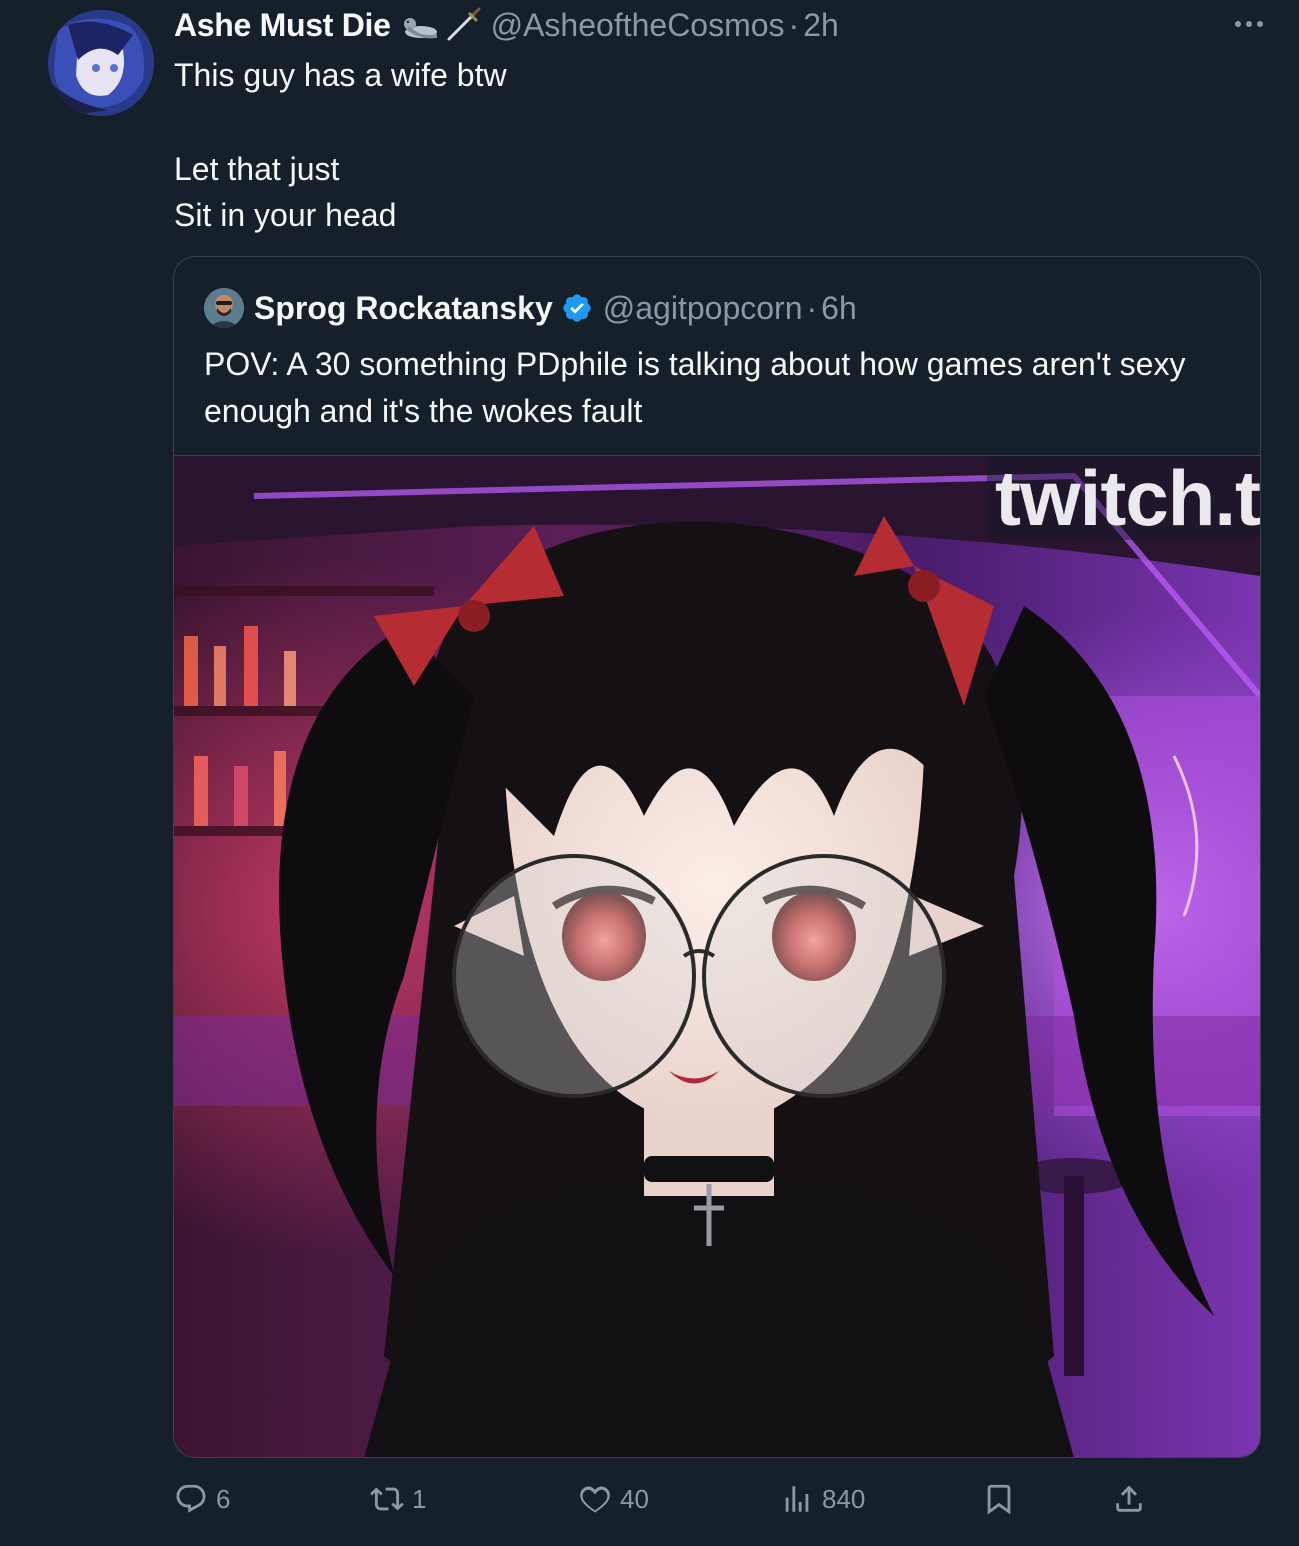 The width and height of the screenshot is (1299, 1546). Describe the element at coordinates (191, 1498) in the screenshot. I see `reply-icon` at that location.